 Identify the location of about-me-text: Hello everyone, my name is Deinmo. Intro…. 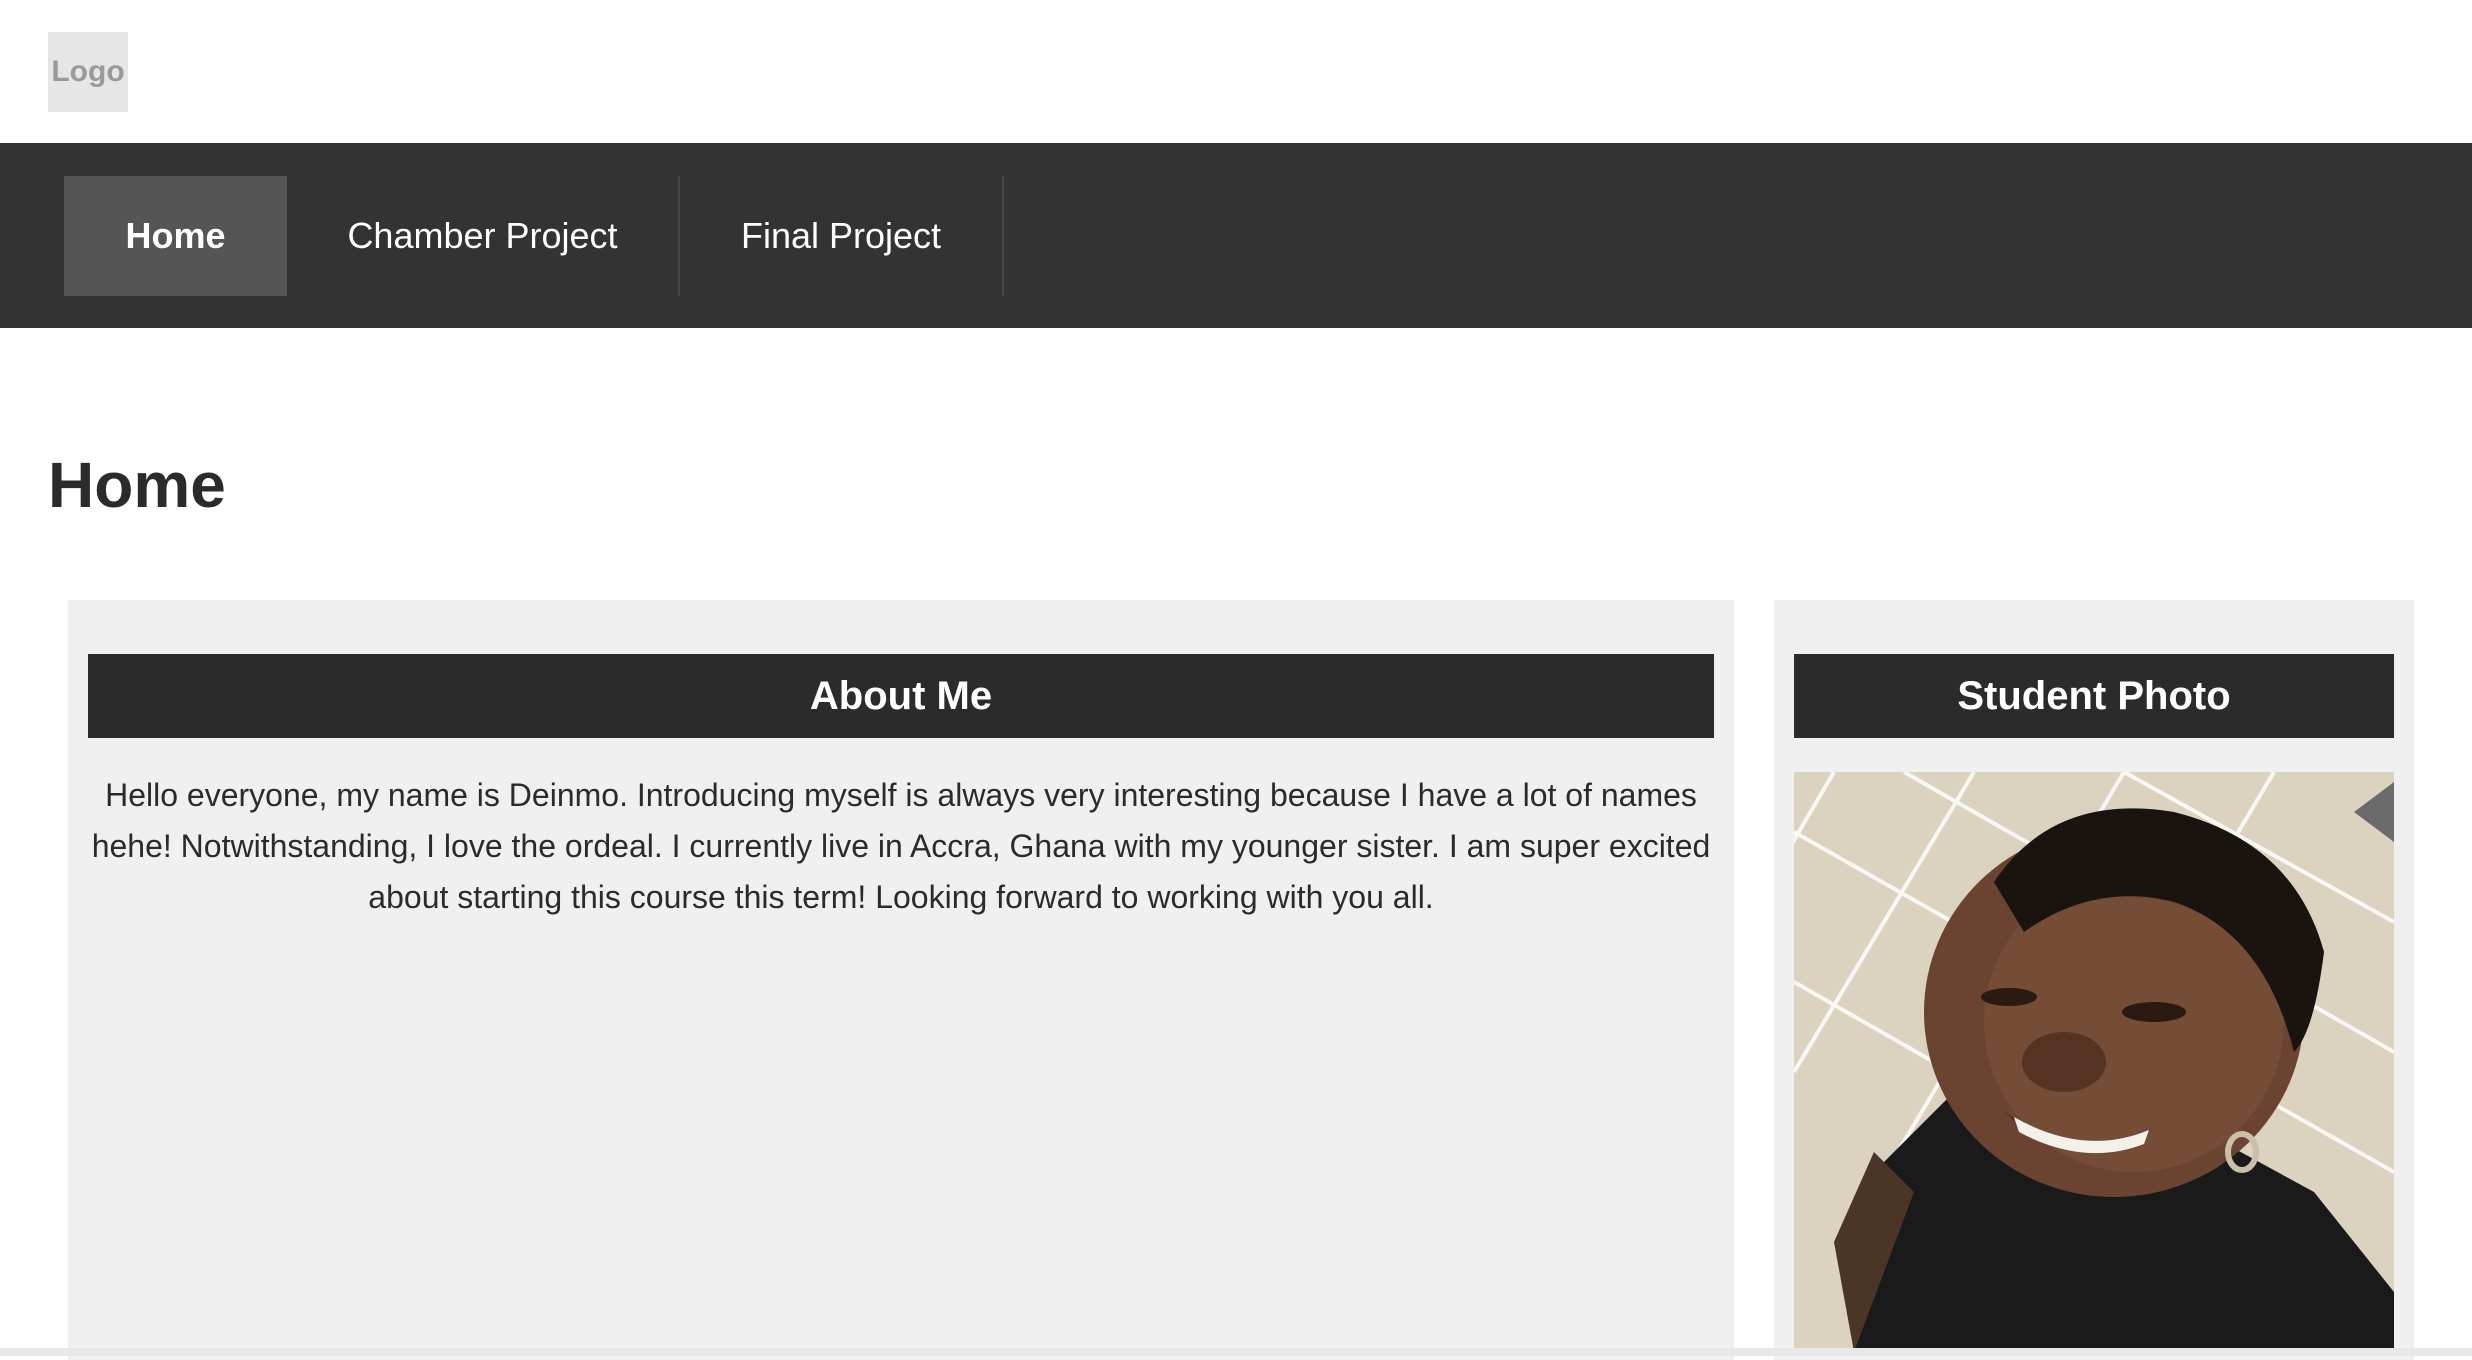
(901, 846).